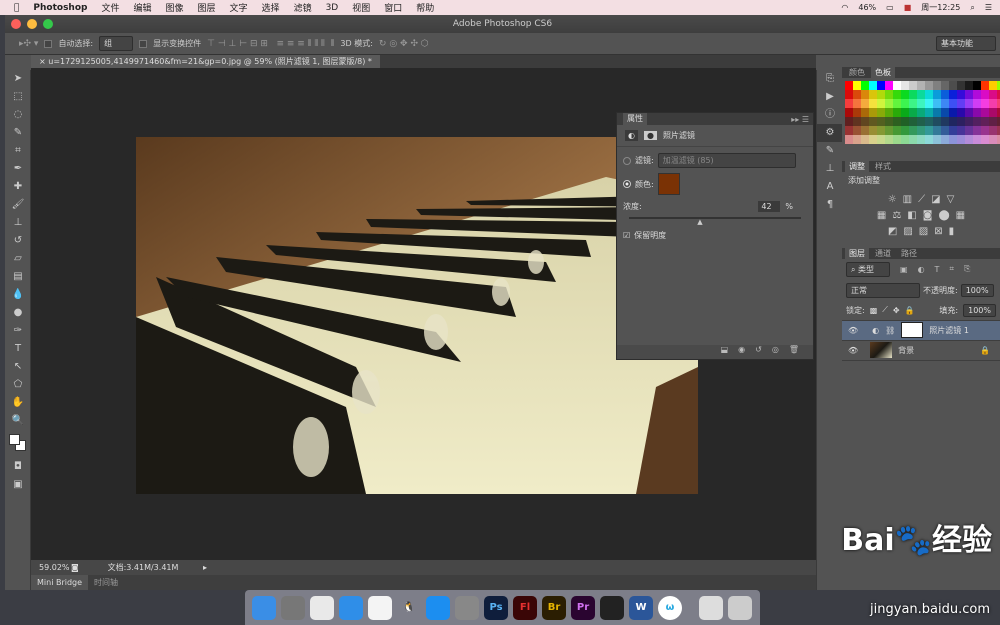 The height and width of the screenshot is (625, 1000). What do you see at coordinates (18, 313) in the screenshot?
I see `dodge-tool-icon: ●` at bounding box center [18, 313].